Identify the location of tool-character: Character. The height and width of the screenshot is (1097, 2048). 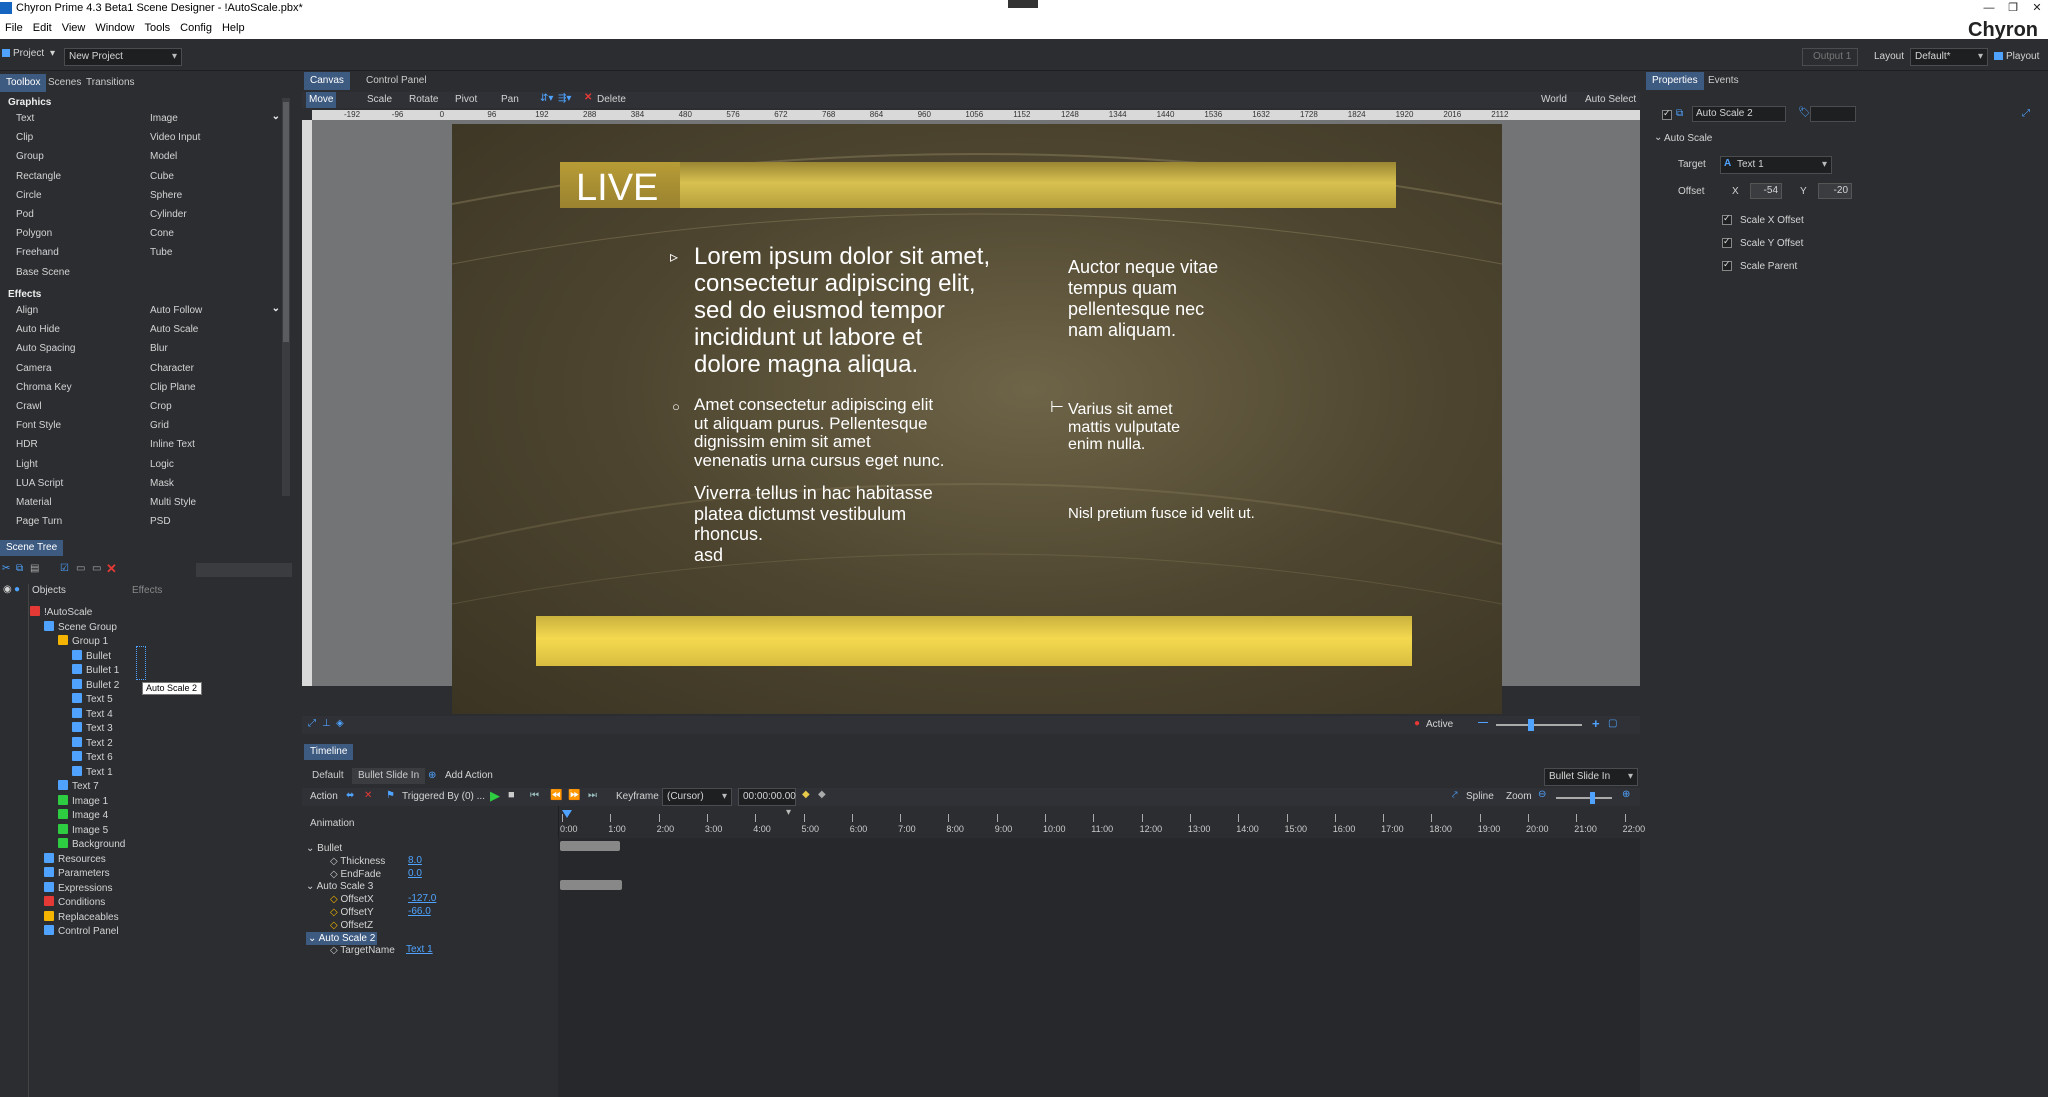
(164, 369).